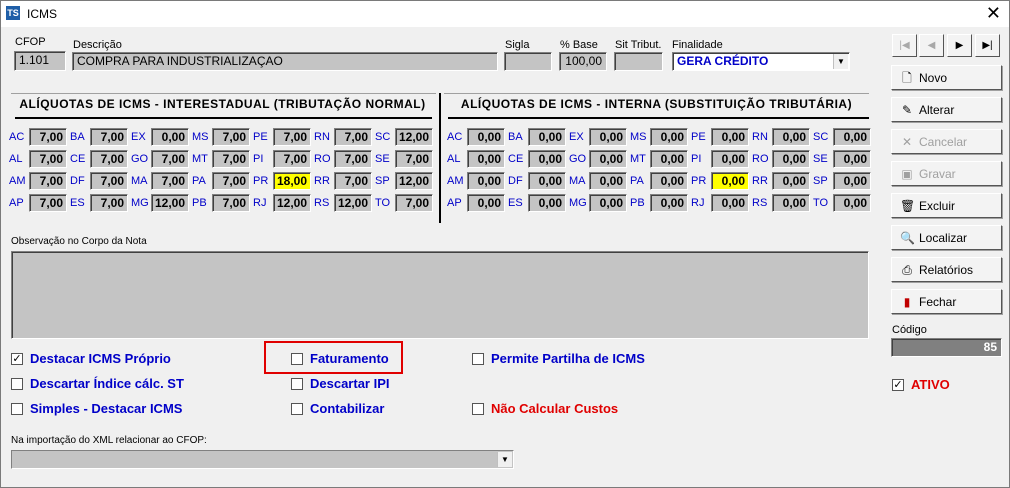  I want to click on rate-field-pr: 0,00, so click(730, 181).